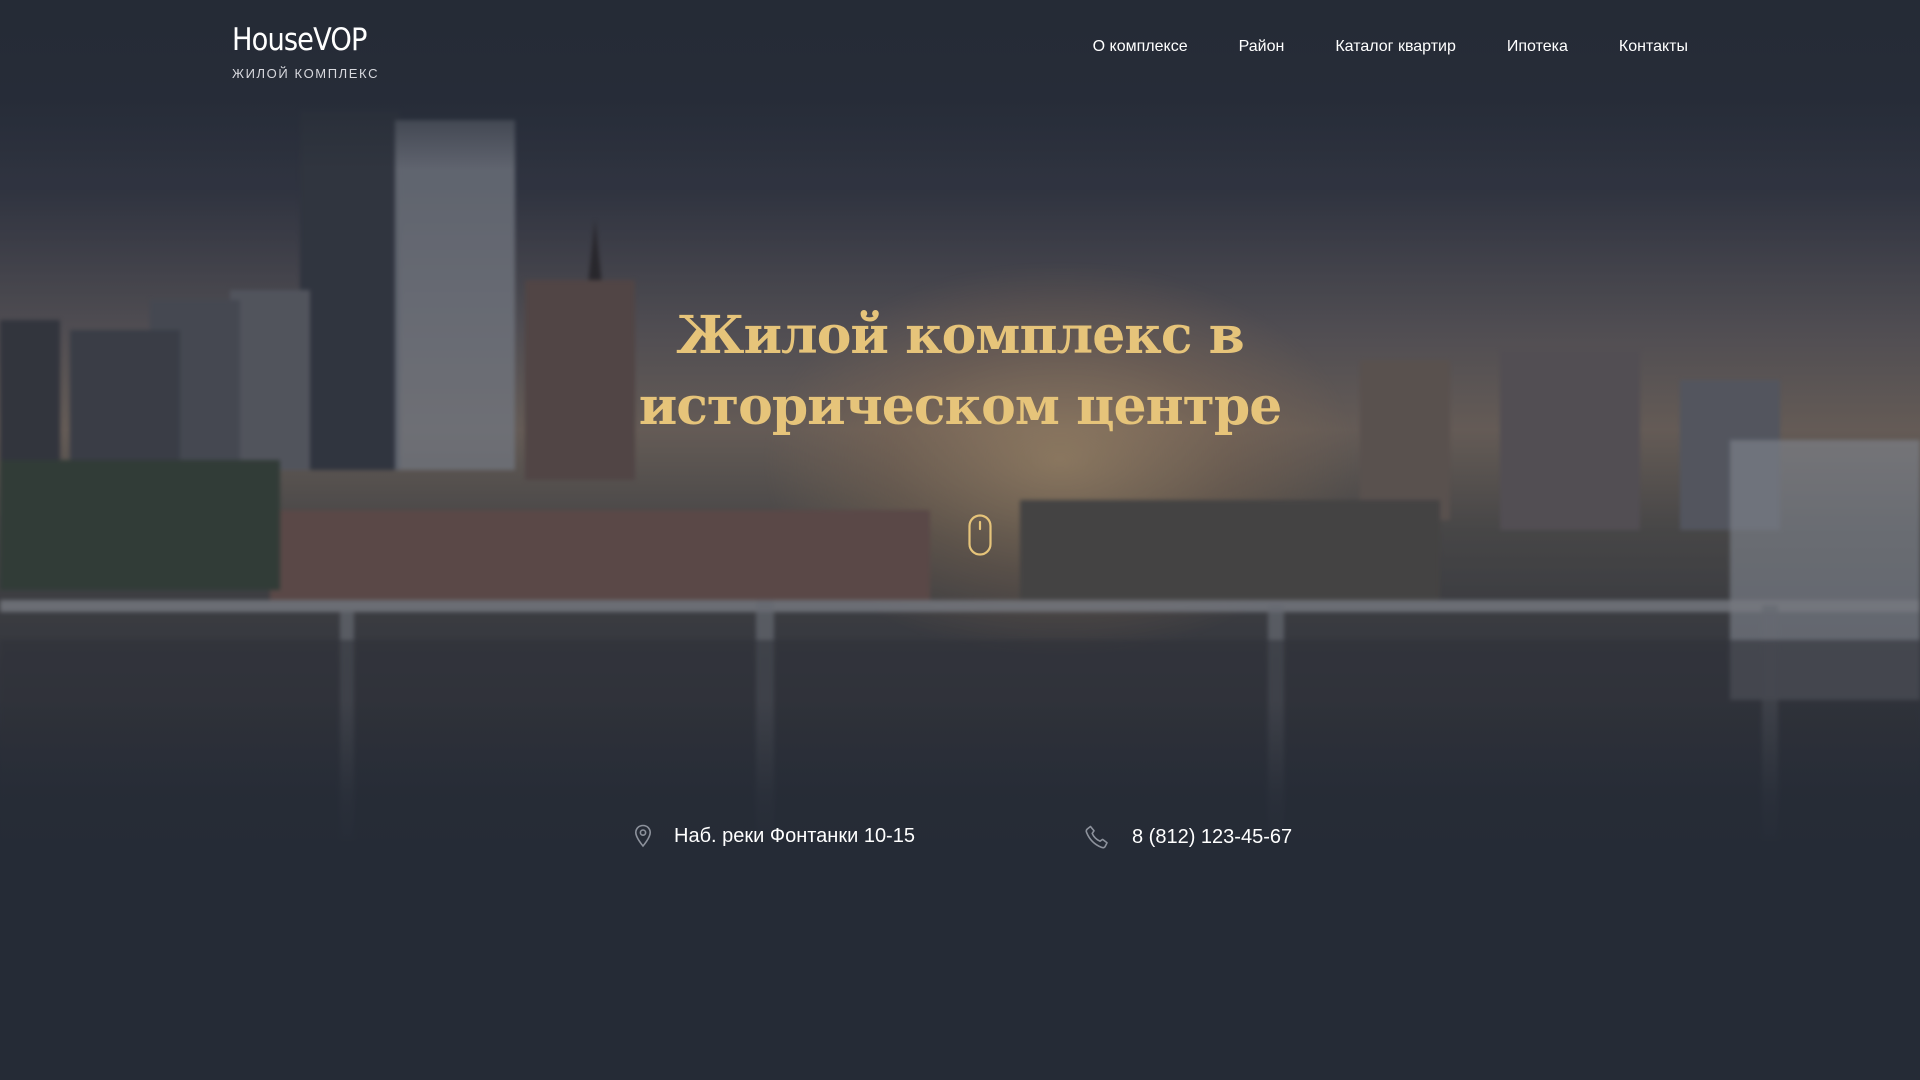 The image size is (1920, 1080). I want to click on logo-tagline: ЖИЛОЙ КОМПЛЕКС, so click(306, 73).